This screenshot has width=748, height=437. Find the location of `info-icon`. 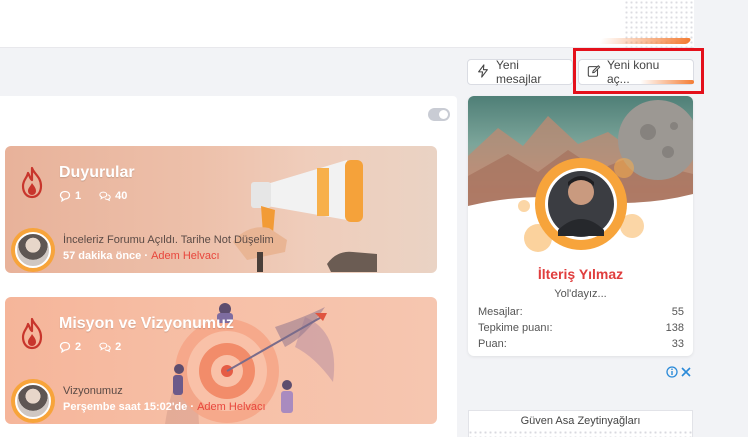

info-icon is located at coordinates (672, 372).